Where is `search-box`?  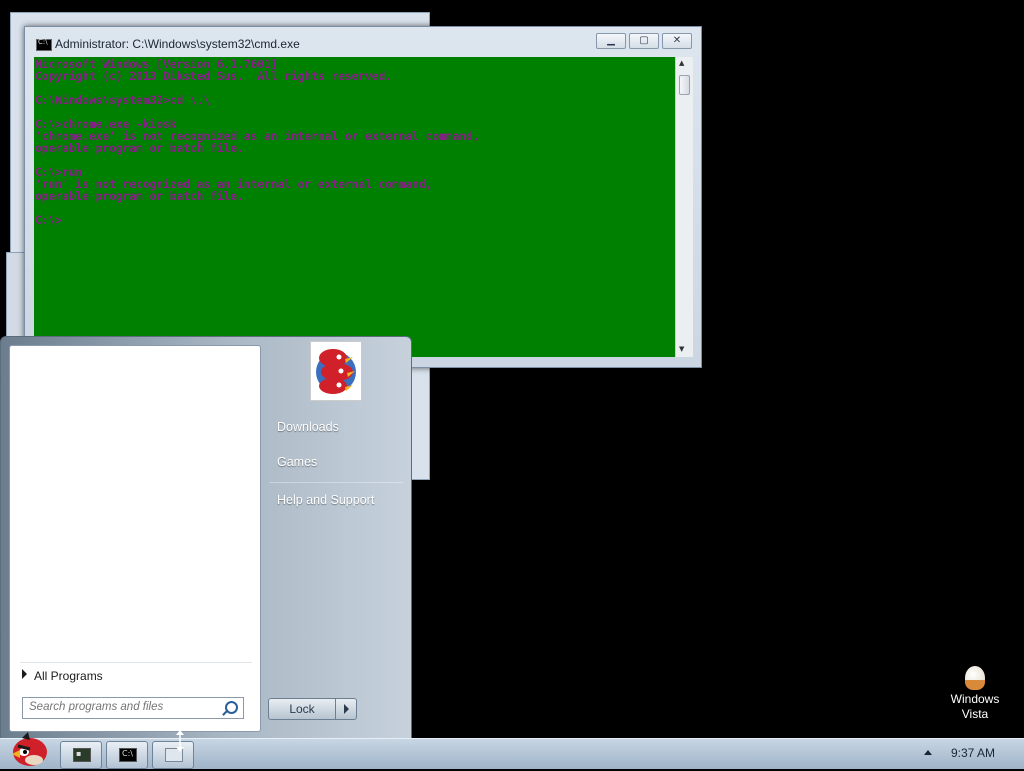
search-box is located at coordinates (133, 708).